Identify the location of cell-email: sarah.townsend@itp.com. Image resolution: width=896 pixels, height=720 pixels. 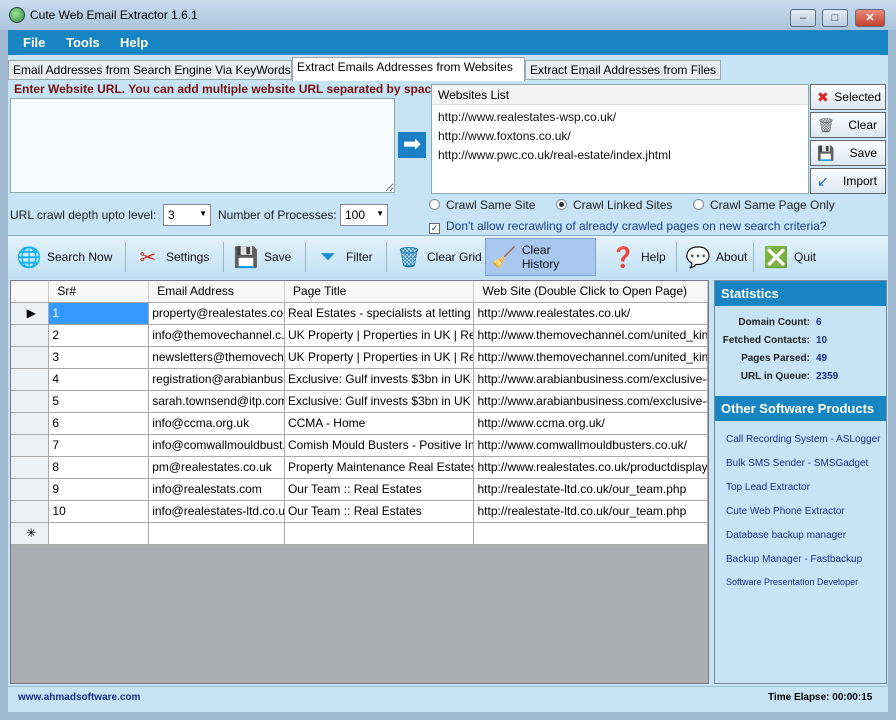
(216, 401).